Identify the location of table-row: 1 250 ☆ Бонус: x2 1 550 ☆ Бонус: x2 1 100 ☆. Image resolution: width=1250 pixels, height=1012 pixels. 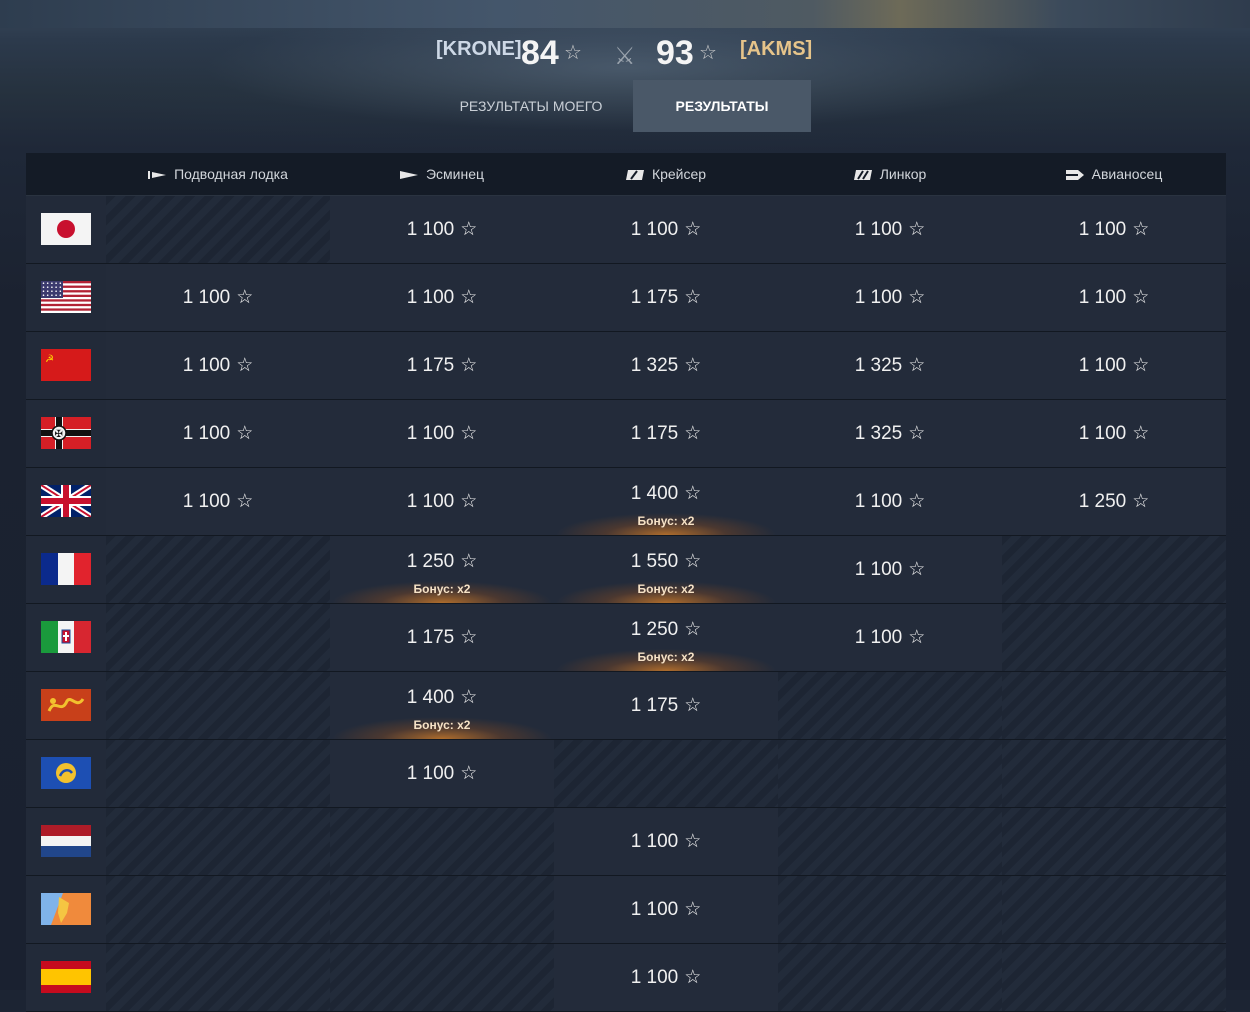
(626, 570).